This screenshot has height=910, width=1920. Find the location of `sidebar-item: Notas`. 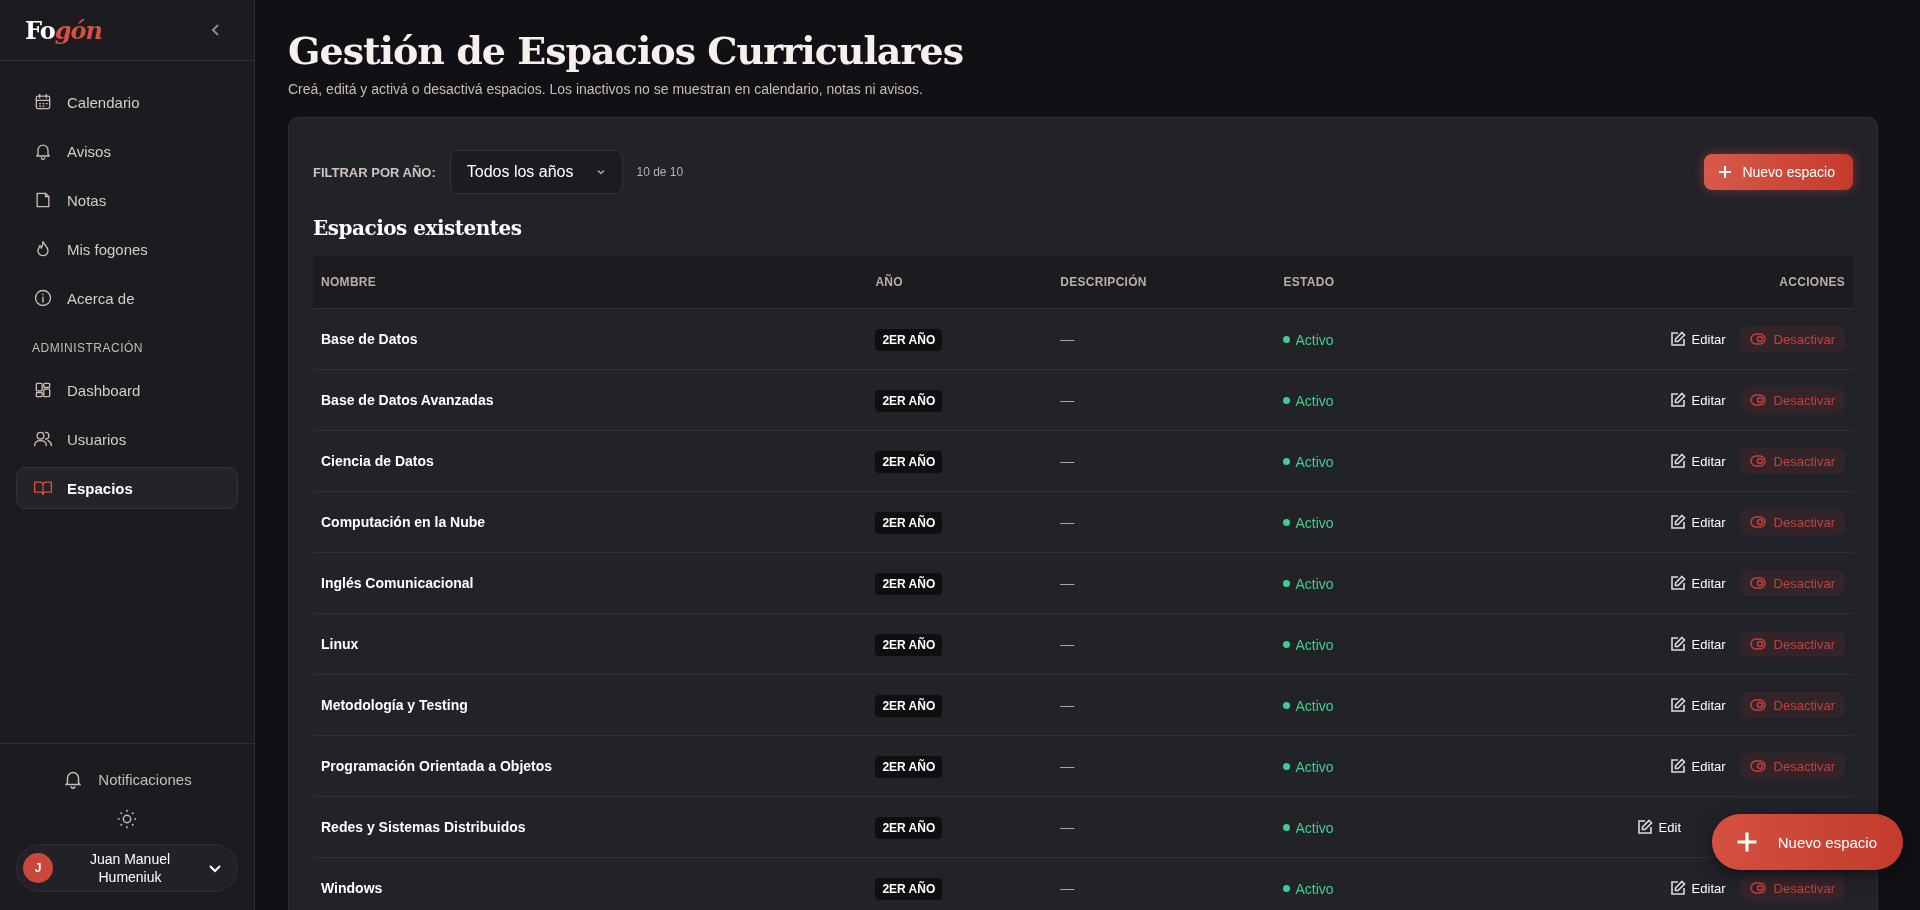

sidebar-item: Notas is located at coordinates (127, 200).